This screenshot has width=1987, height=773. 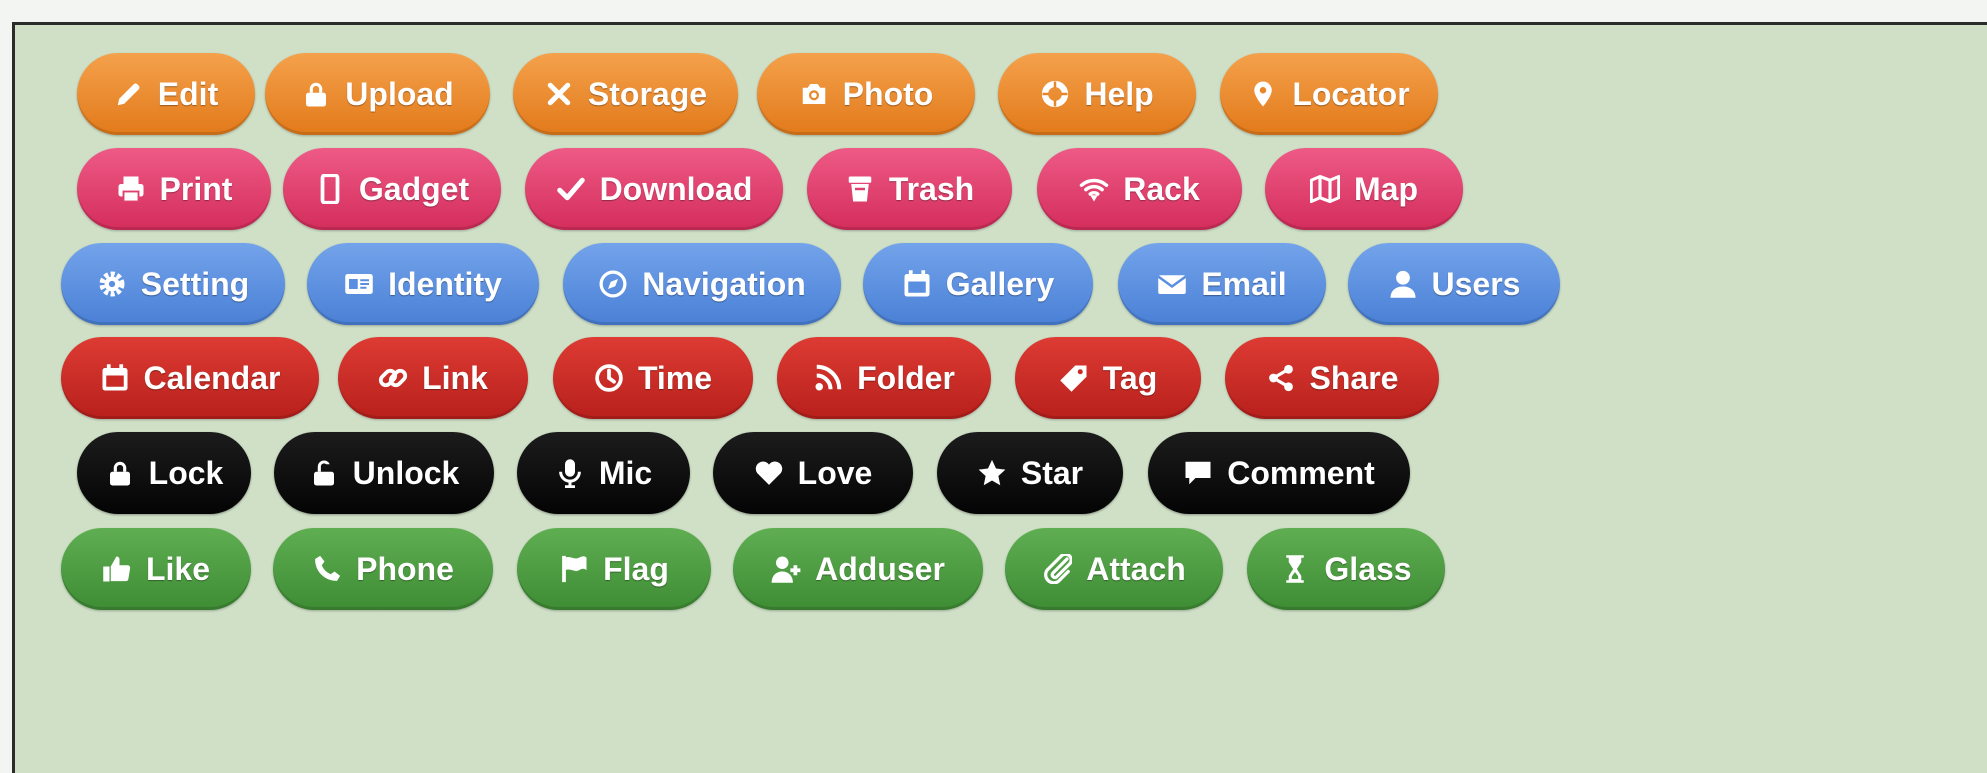 What do you see at coordinates (129, 94) in the screenshot?
I see `pencil-icon` at bounding box center [129, 94].